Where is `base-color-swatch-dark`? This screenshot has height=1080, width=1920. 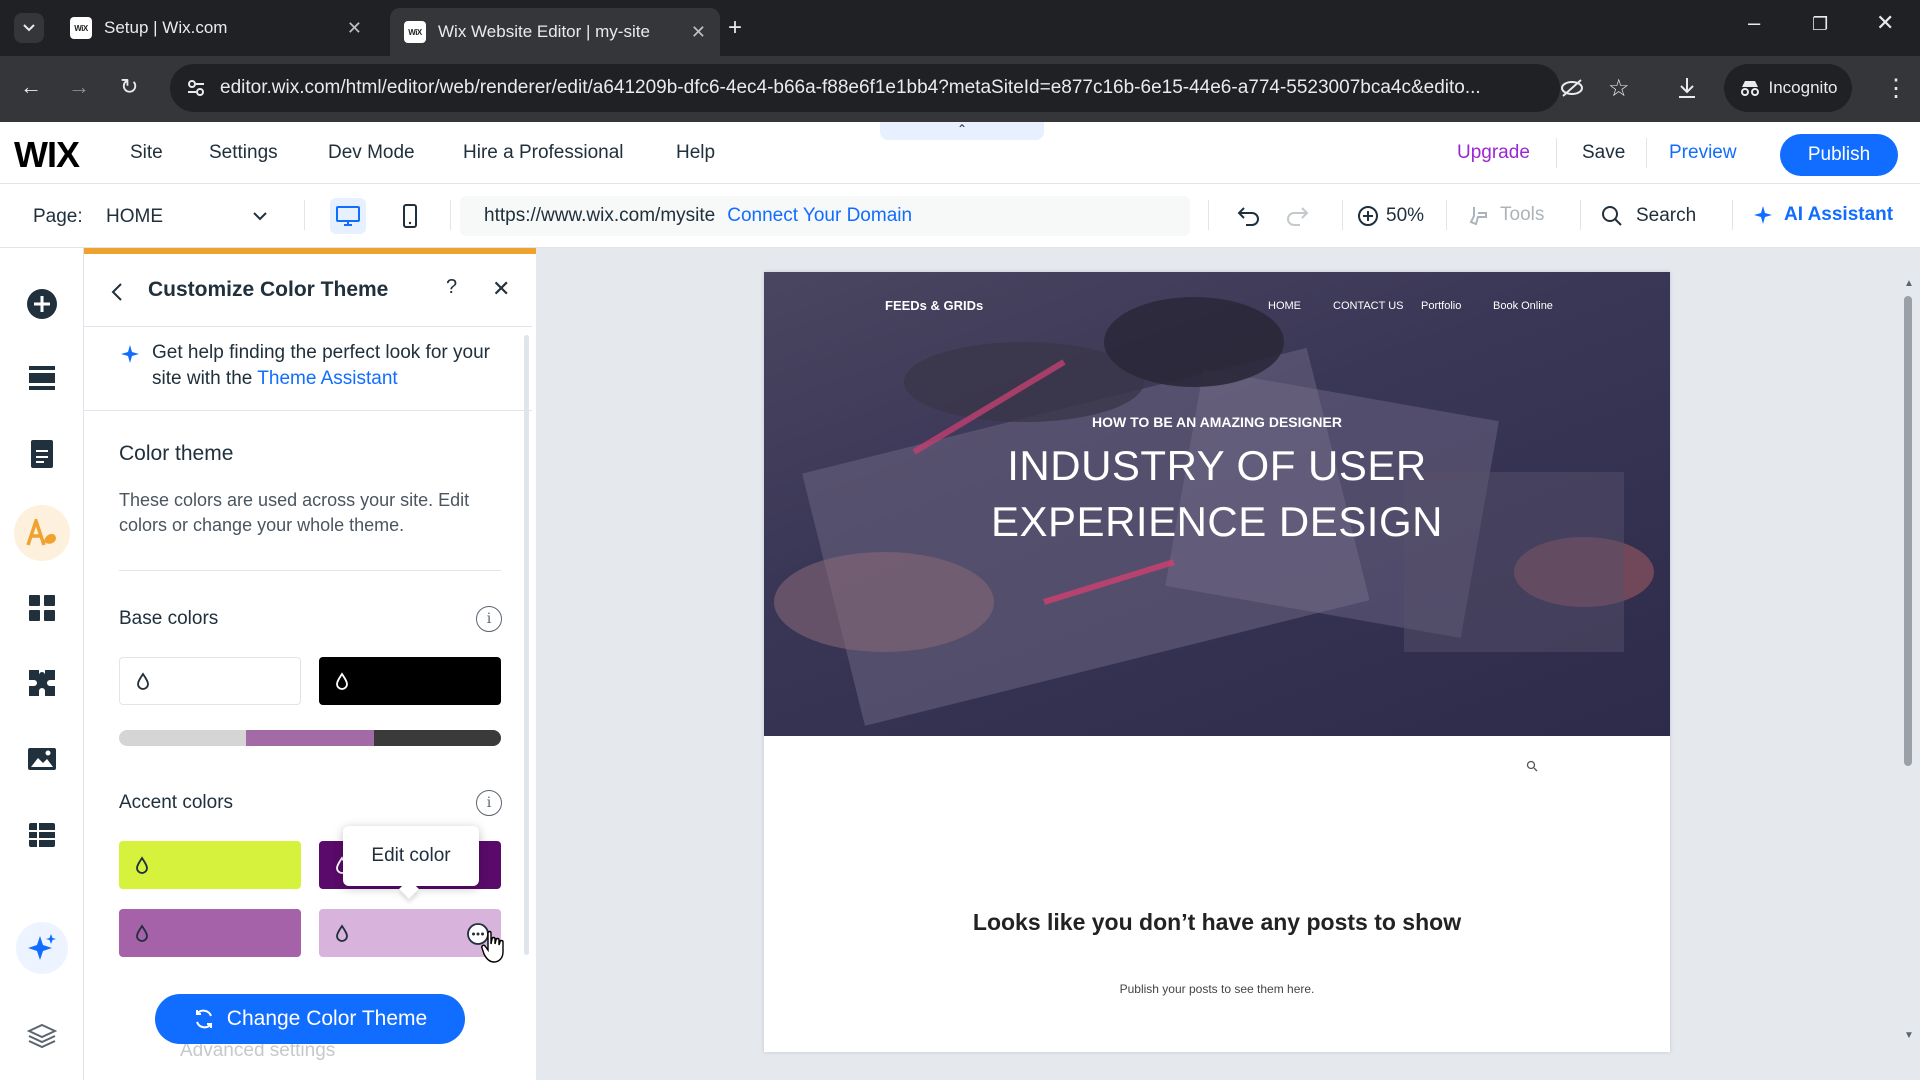 base-color-swatch-dark is located at coordinates (410, 681).